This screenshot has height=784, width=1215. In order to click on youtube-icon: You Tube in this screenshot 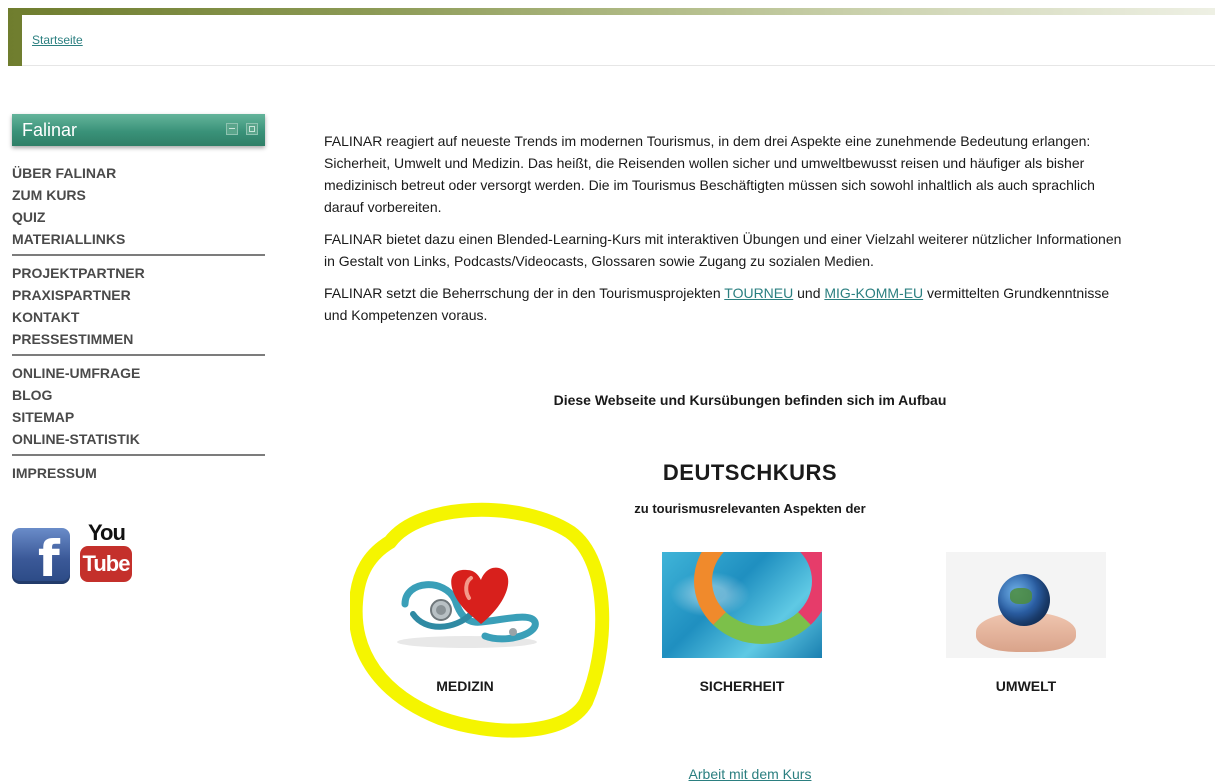, I will do `click(106, 552)`.